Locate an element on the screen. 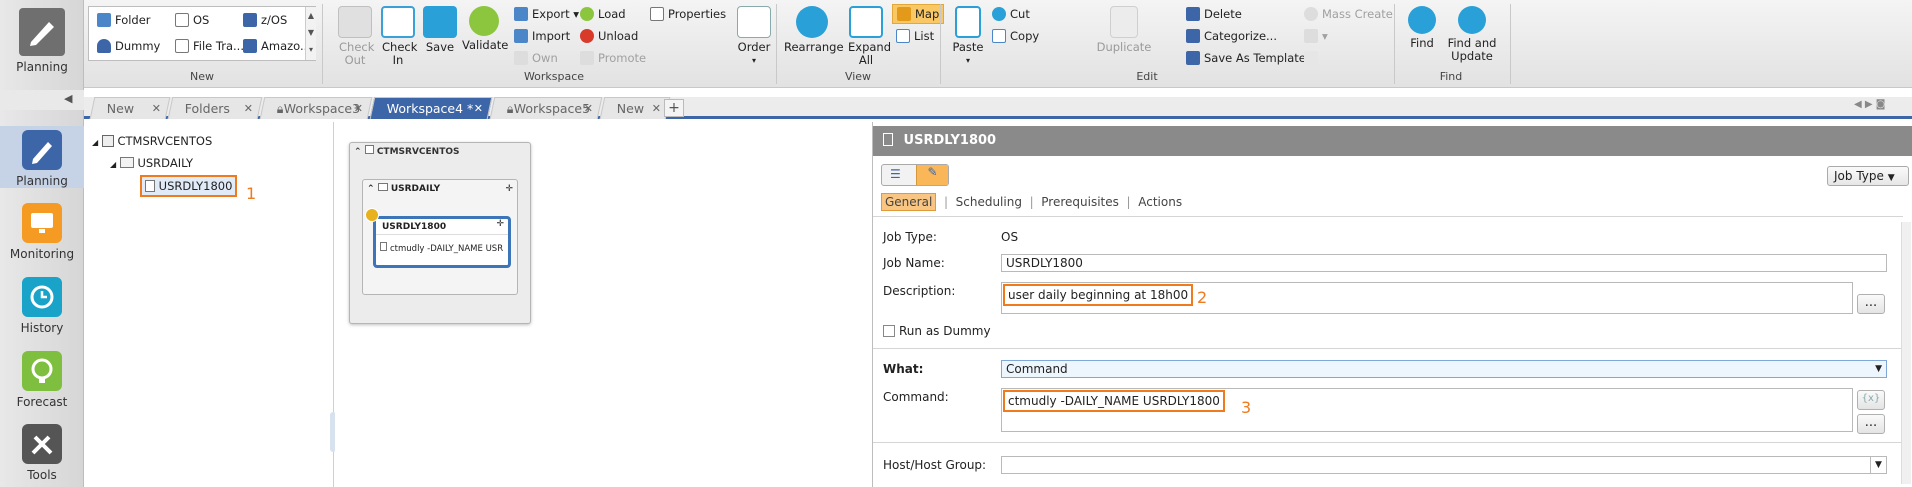 The height and width of the screenshot is (487, 1912). find-and-update-button: Find and Update is located at coordinates (1472, 34).